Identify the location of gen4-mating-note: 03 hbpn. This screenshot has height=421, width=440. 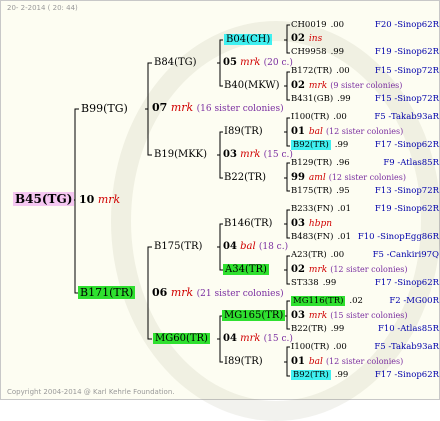
(311, 224).